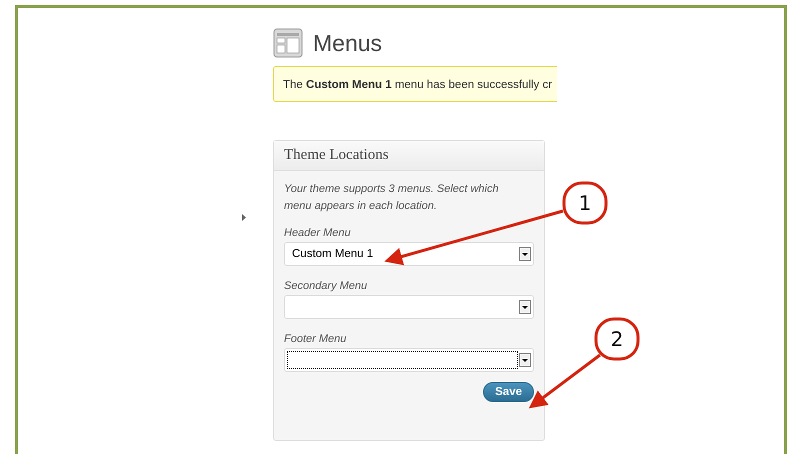 This screenshot has width=804, height=454. What do you see at coordinates (585, 203) in the screenshot?
I see `callout-marker: 1` at bounding box center [585, 203].